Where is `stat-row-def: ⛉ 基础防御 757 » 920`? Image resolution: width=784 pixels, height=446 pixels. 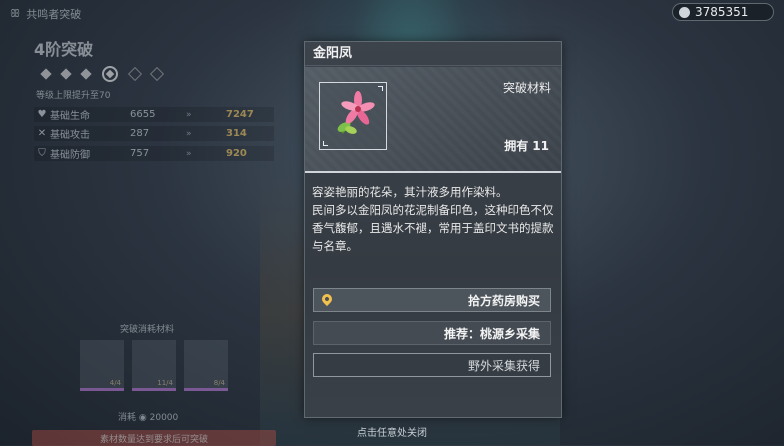 stat-row-def: ⛉ 基础防御 757 » 920 is located at coordinates (154, 153).